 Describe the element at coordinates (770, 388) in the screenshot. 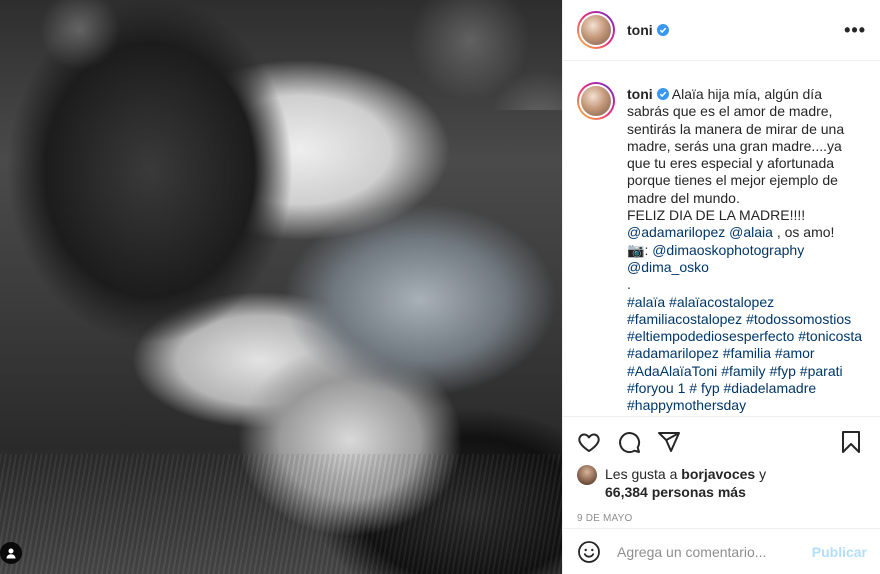

I see `hashtag-link: #diadelamadre` at that location.